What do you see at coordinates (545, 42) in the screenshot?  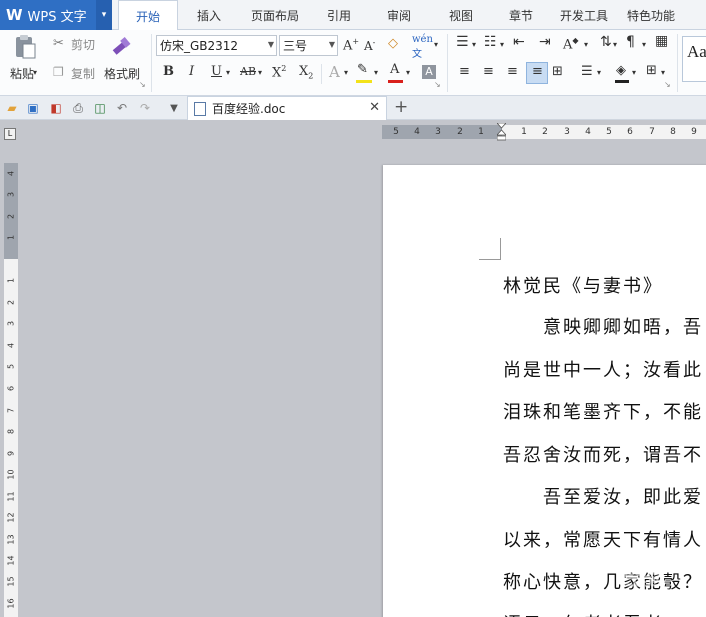 I see `increase-indent-icon: ⇥` at bounding box center [545, 42].